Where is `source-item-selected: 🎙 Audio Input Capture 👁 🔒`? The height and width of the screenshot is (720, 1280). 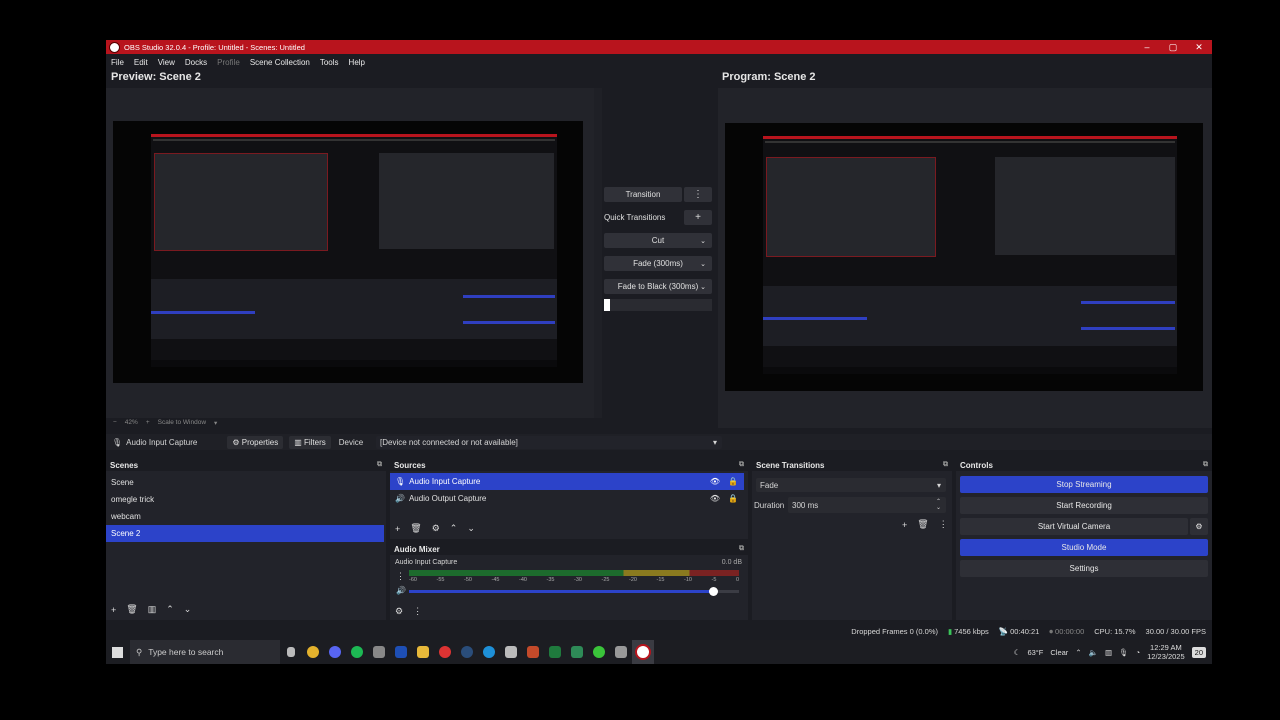
source-item-selected: 🎙 Audio Input Capture 👁 🔒 is located at coordinates (567, 481).